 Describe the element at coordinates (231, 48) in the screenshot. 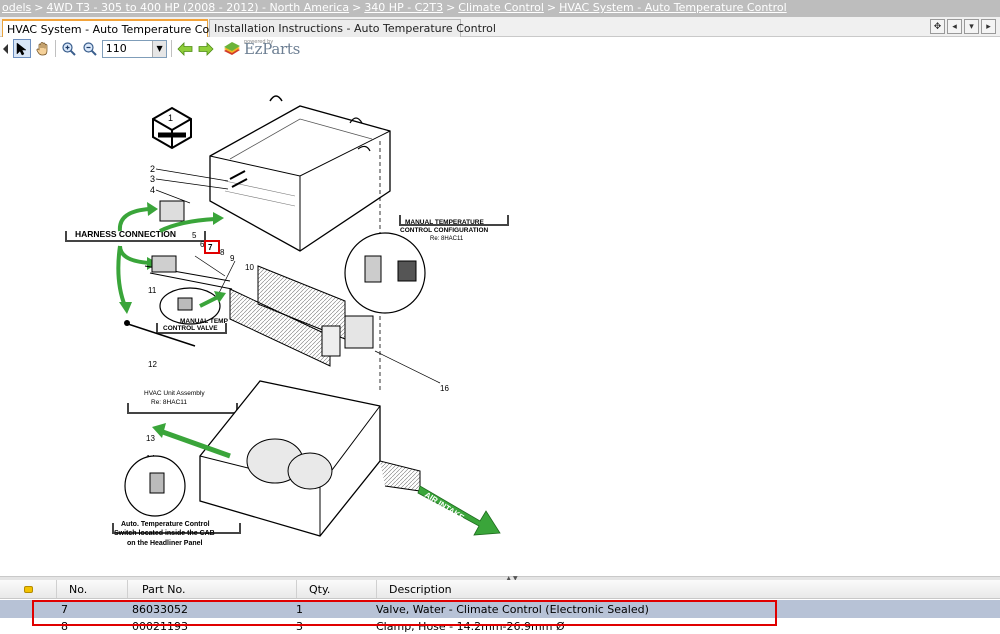

I see `ezparts-logo-icon` at that location.